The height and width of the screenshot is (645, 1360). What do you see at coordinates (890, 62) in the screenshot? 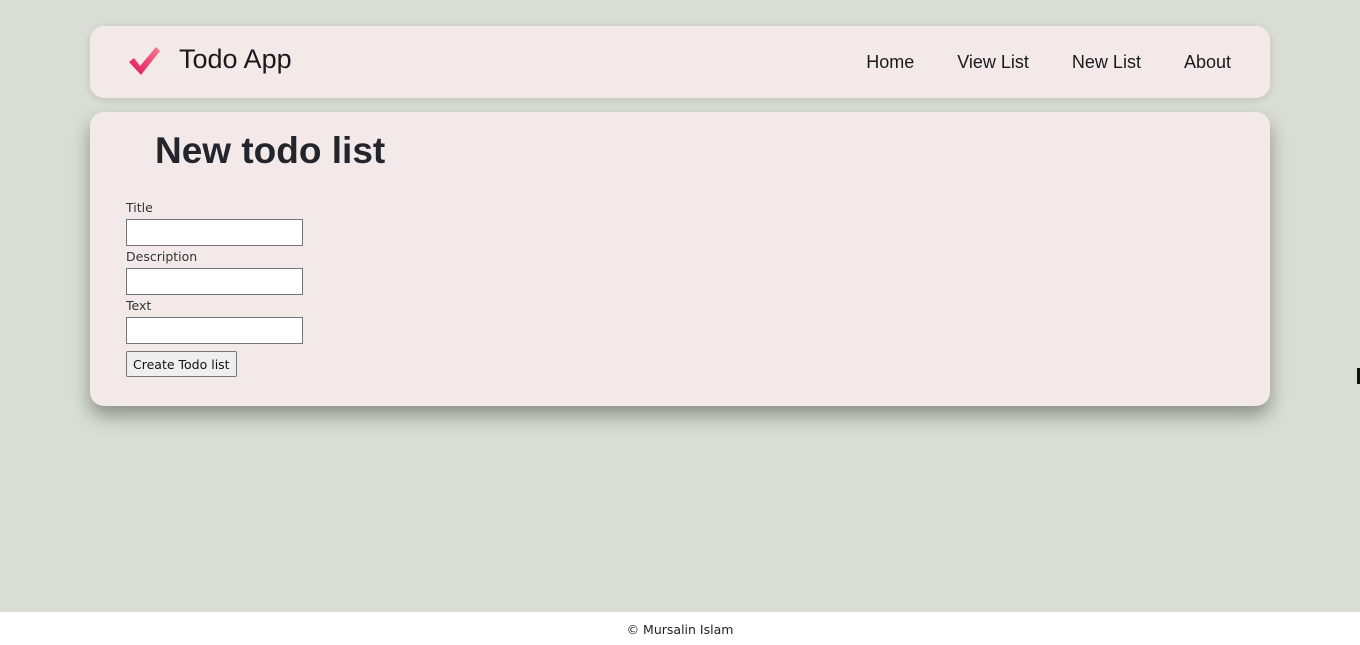
I see `nav-home-link: Home` at bounding box center [890, 62].